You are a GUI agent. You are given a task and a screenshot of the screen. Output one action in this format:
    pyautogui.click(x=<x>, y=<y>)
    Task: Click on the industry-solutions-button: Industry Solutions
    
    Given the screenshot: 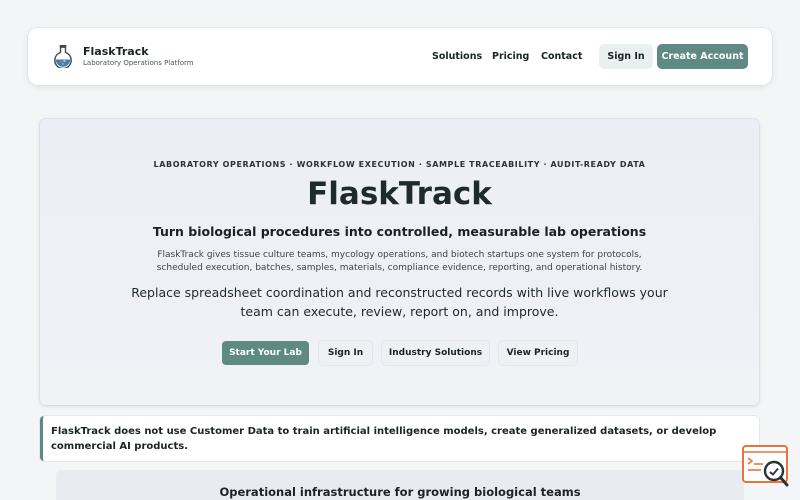 What is the action you would take?
    pyautogui.click(x=435, y=353)
    